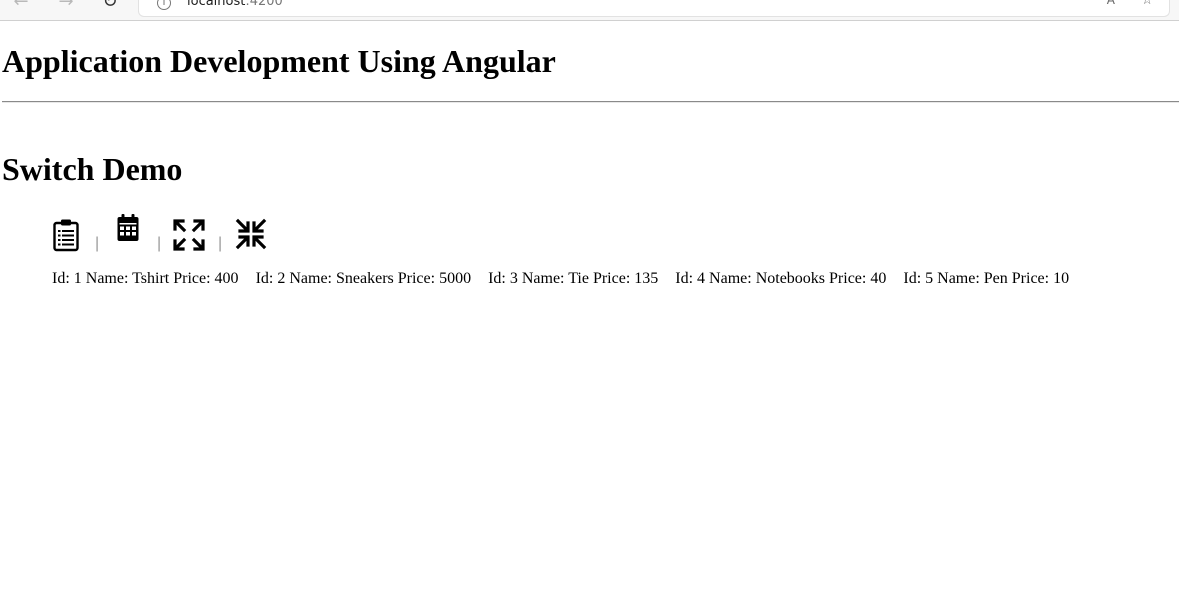  What do you see at coordinates (110, 6) in the screenshot?
I see `reload-icon: ↻` at bounding box center [110, 6].